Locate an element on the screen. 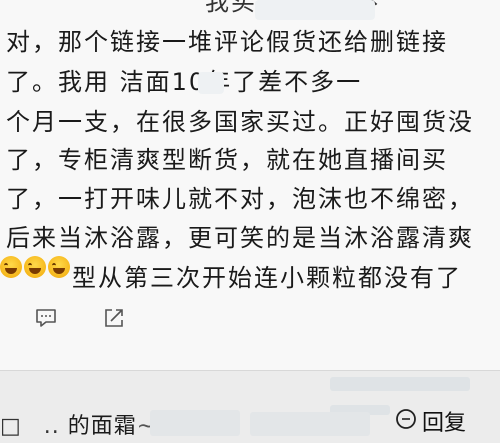 This screenshot has width=500, height=443. comment-line-2: 了。我用 洁面10年了差不多一 is located at coordinates (184, 82).